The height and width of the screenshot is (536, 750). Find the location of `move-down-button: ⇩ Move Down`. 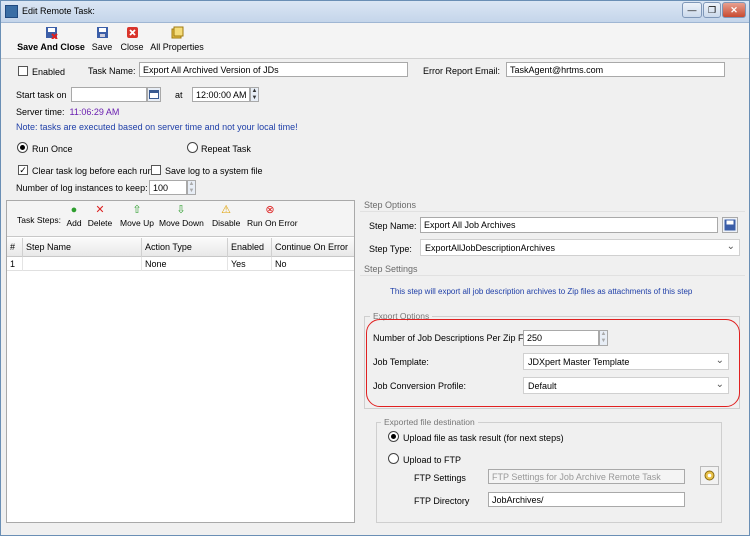

move-down-button: ⇩ Move Down is located at coordinates (181, 216).